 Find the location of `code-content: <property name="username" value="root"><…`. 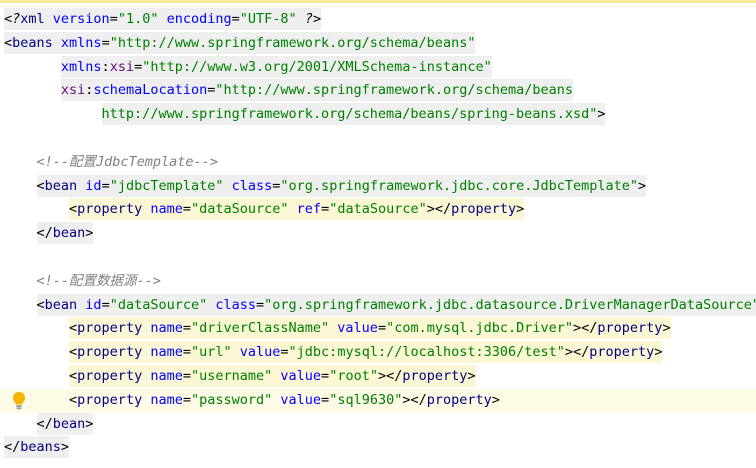

code-content: <property name="username" value="root"><… is located at coordinates (272, 375).